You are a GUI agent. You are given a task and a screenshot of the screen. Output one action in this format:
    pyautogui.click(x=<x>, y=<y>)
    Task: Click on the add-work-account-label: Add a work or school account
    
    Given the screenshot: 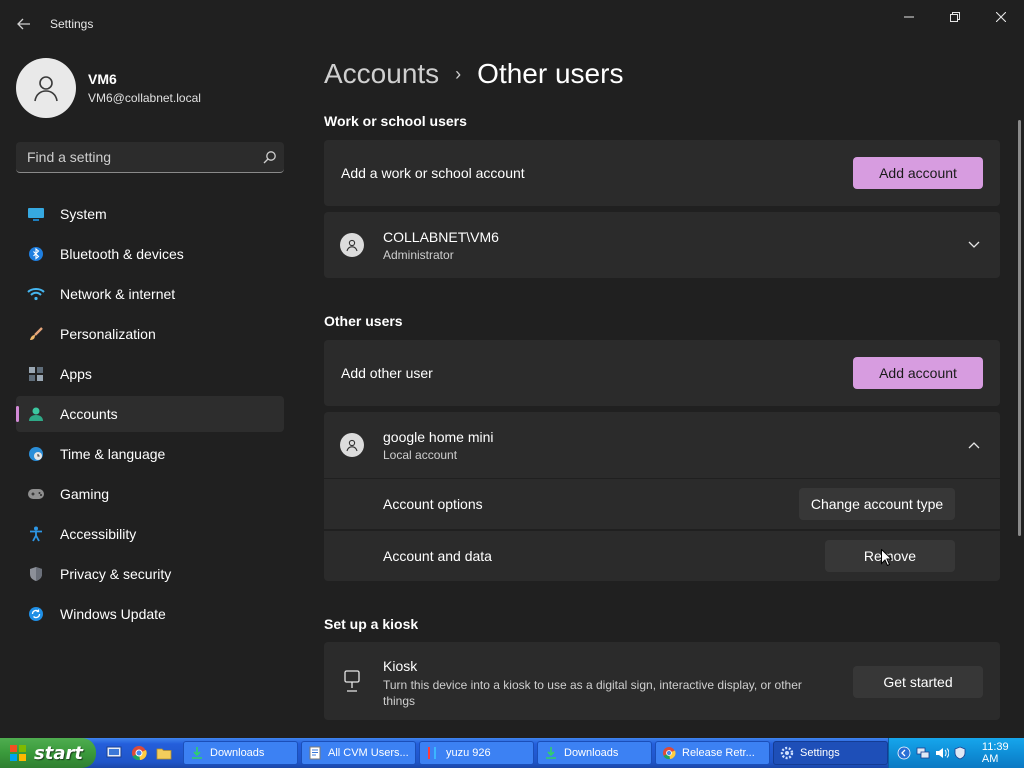 What is the action you would take?
    pyautogui.click(x=433, y=173)
    